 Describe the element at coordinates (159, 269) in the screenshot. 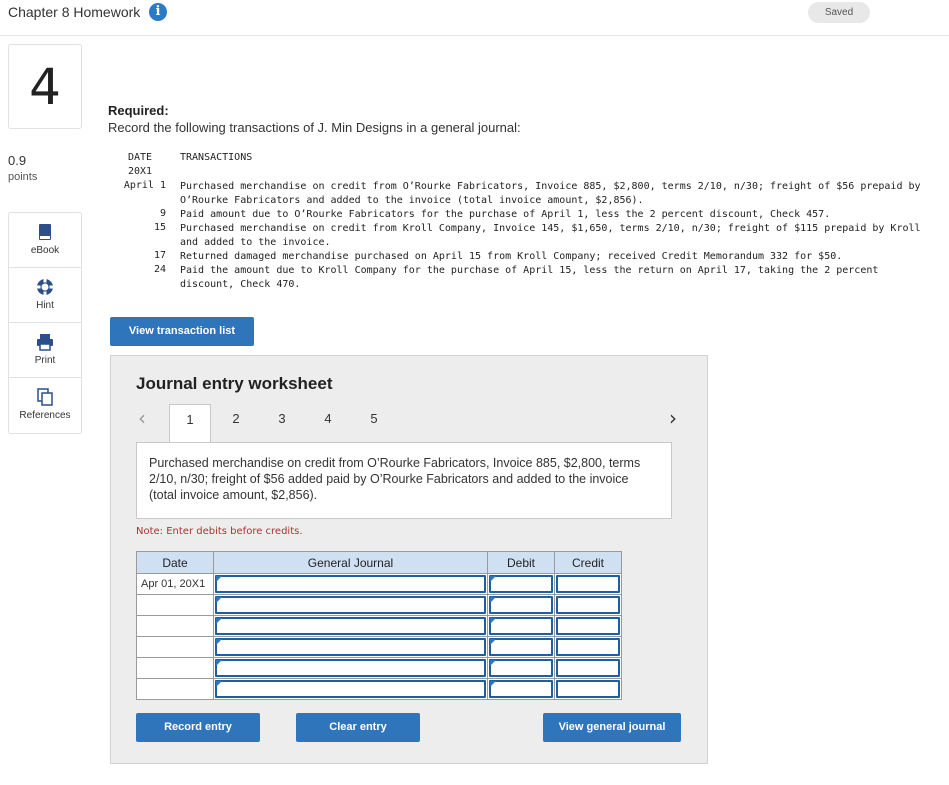

I see `transaction-date: 24` at that location.